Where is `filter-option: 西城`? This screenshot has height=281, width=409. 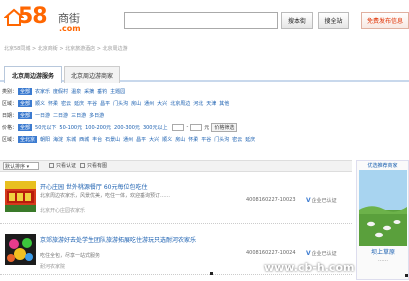 filter-option: 西城 is located at coordinates (84, 140).